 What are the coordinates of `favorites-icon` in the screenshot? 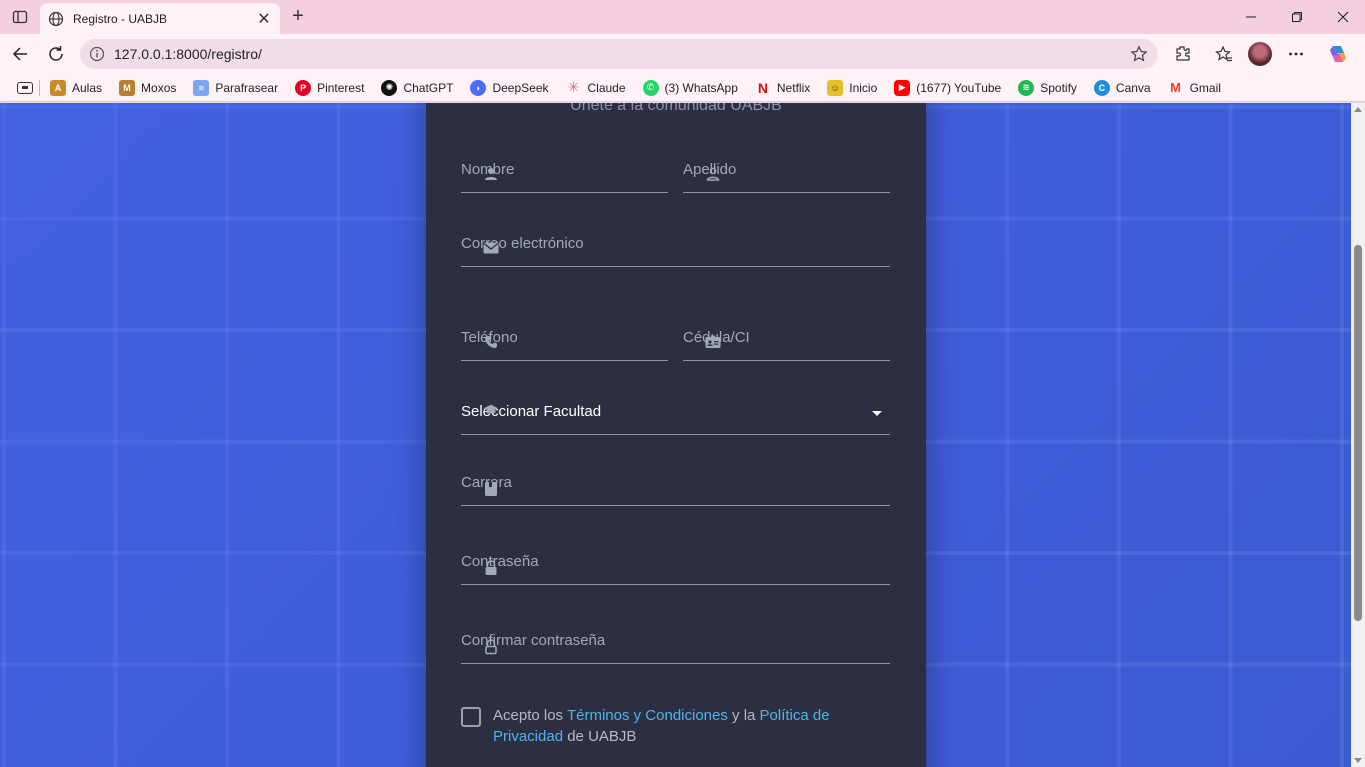 It's located at (1224, 54).